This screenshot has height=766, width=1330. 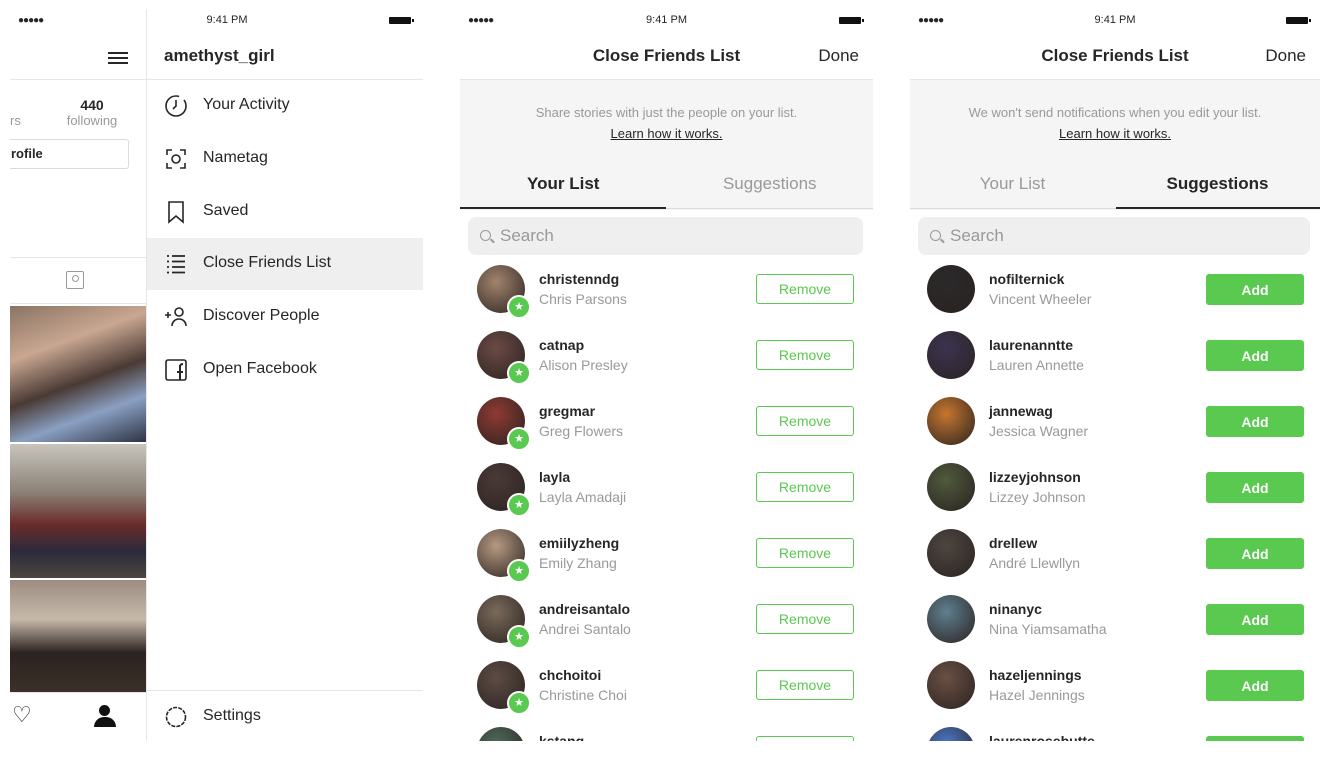 I want to click on page-title: Close Friends List, so click(x=1115, y=55).